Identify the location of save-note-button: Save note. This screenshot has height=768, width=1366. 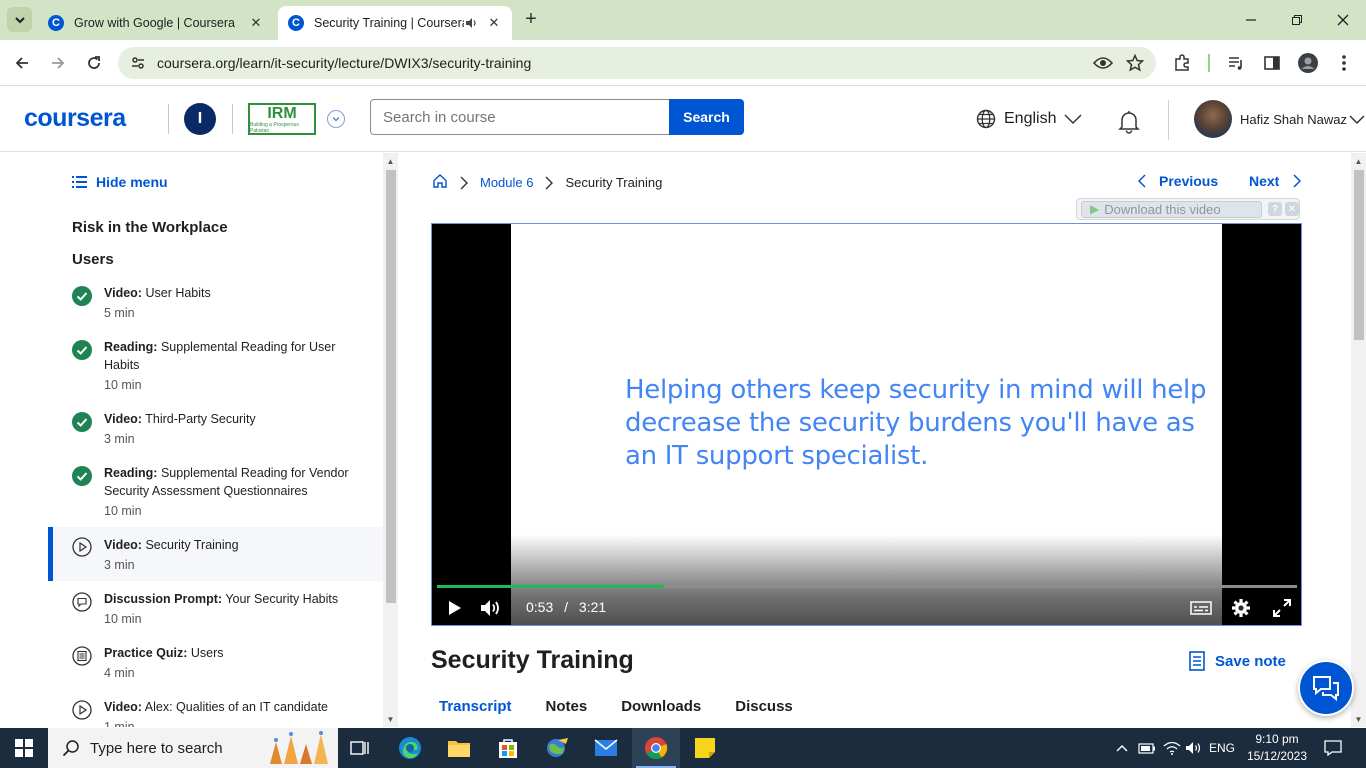
(1237, 661).